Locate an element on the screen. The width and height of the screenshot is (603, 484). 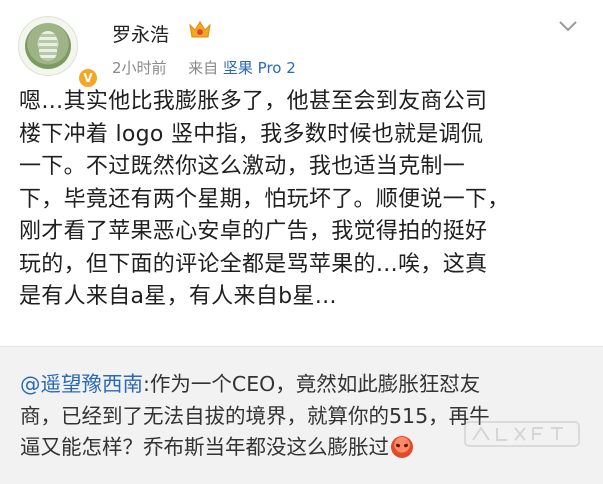
post-time: 2小时前 is located at coordinates (139, 68).